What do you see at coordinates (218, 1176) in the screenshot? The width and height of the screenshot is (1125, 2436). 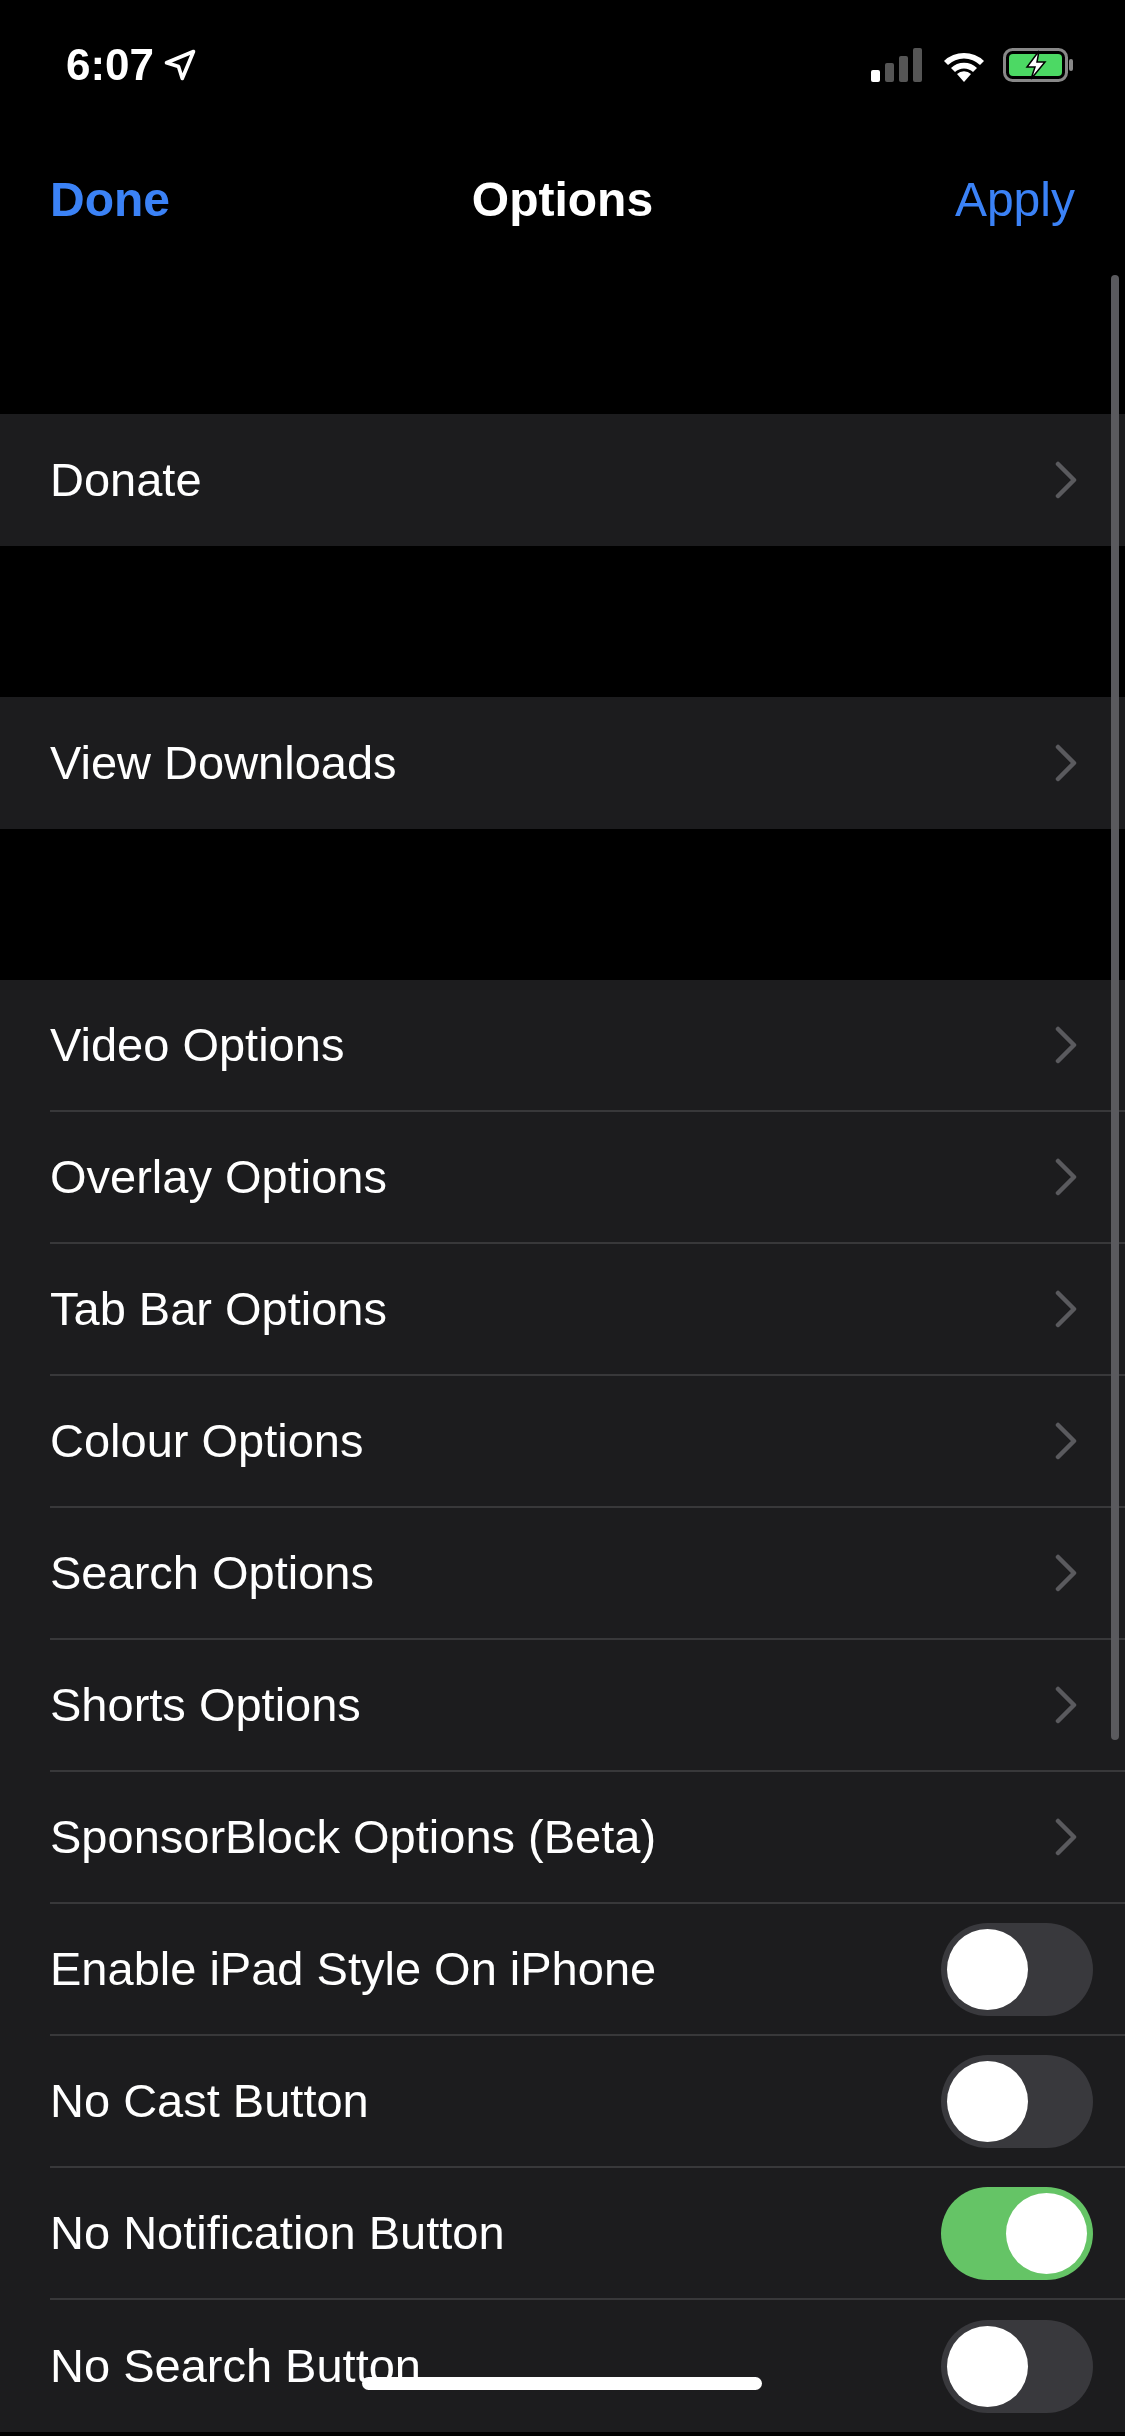 I see `option-label: Overlay Options` at bounding box center [218, 1176].